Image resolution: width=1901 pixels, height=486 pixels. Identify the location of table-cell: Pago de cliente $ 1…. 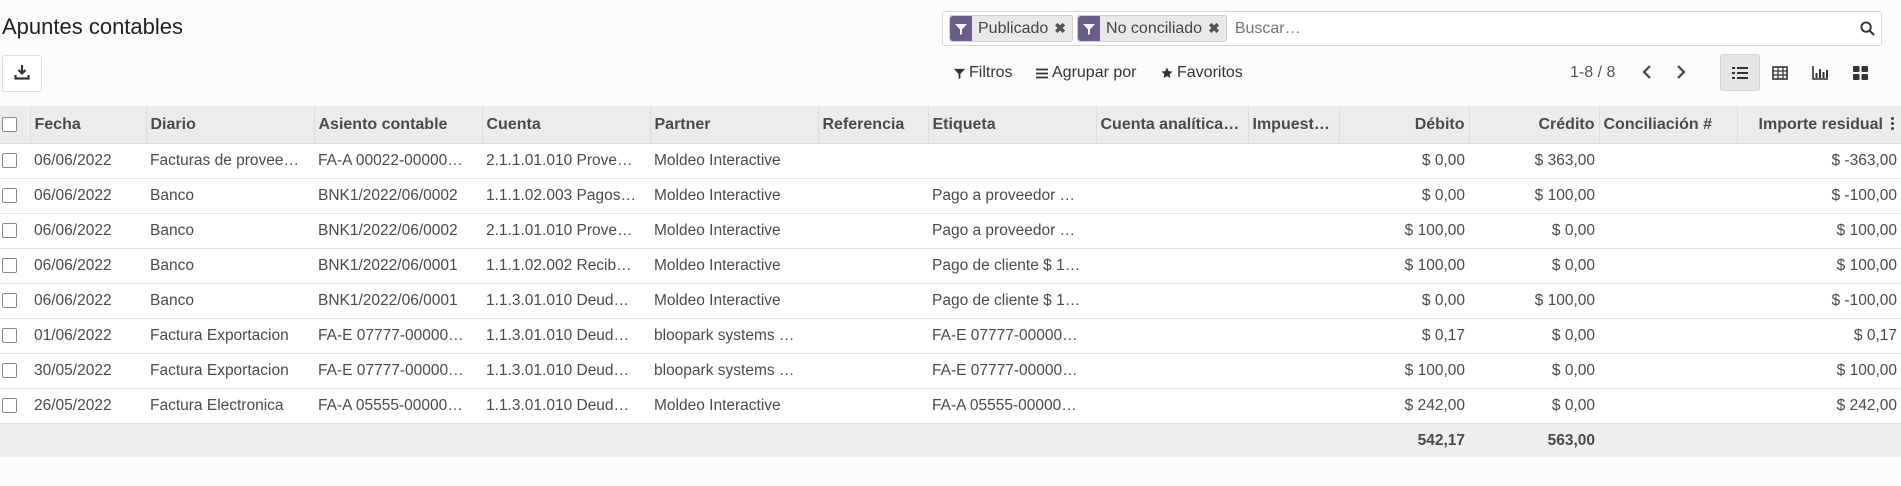
(1012, 301).